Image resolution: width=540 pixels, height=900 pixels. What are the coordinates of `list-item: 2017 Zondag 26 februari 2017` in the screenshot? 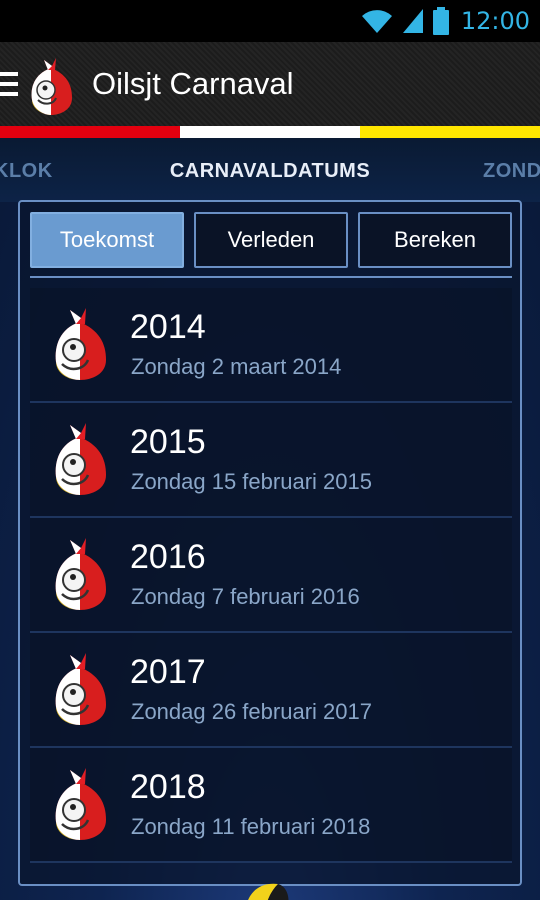 It's located at (271, 690).